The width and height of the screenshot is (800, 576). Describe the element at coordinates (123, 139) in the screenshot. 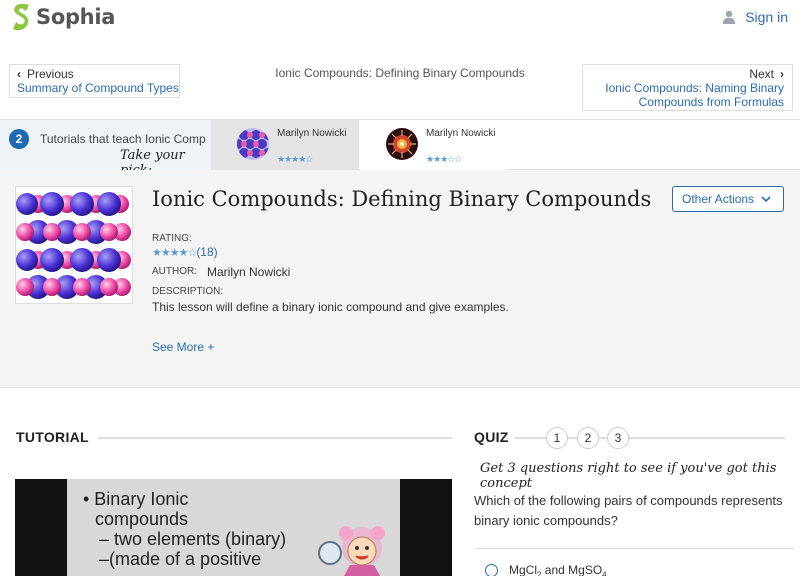

I see `tutorial-picker-text: Tutorials that teach Ionic Comp` at that location.